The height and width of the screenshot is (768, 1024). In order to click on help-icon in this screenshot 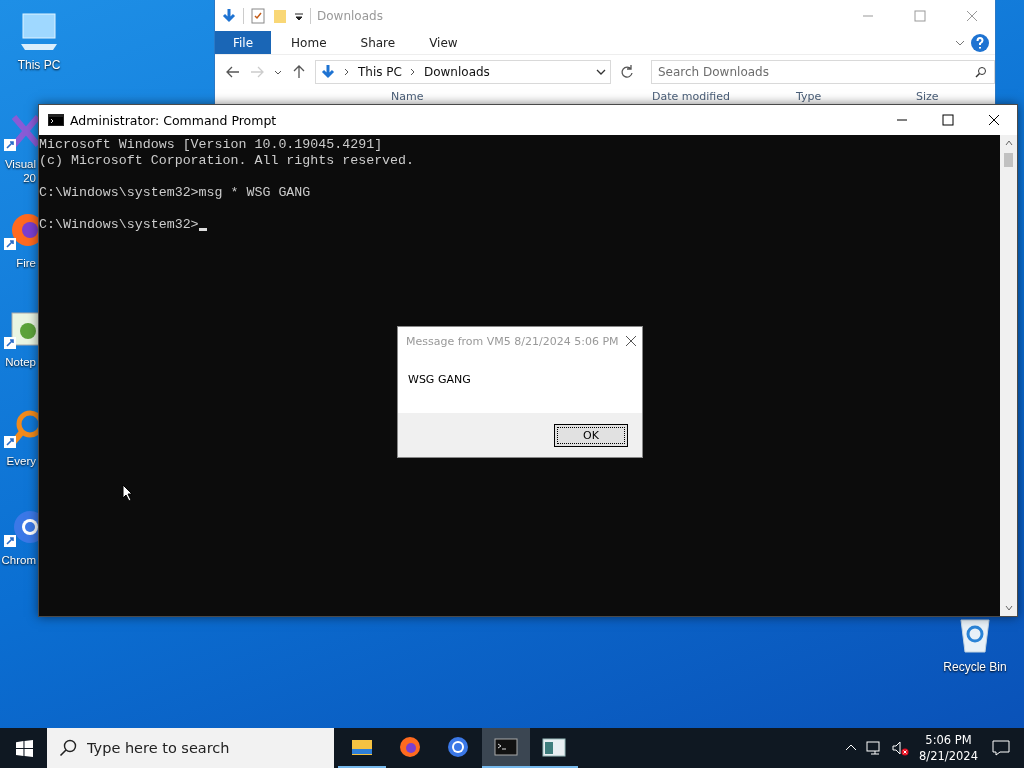, I will do `click(980, 42)`.